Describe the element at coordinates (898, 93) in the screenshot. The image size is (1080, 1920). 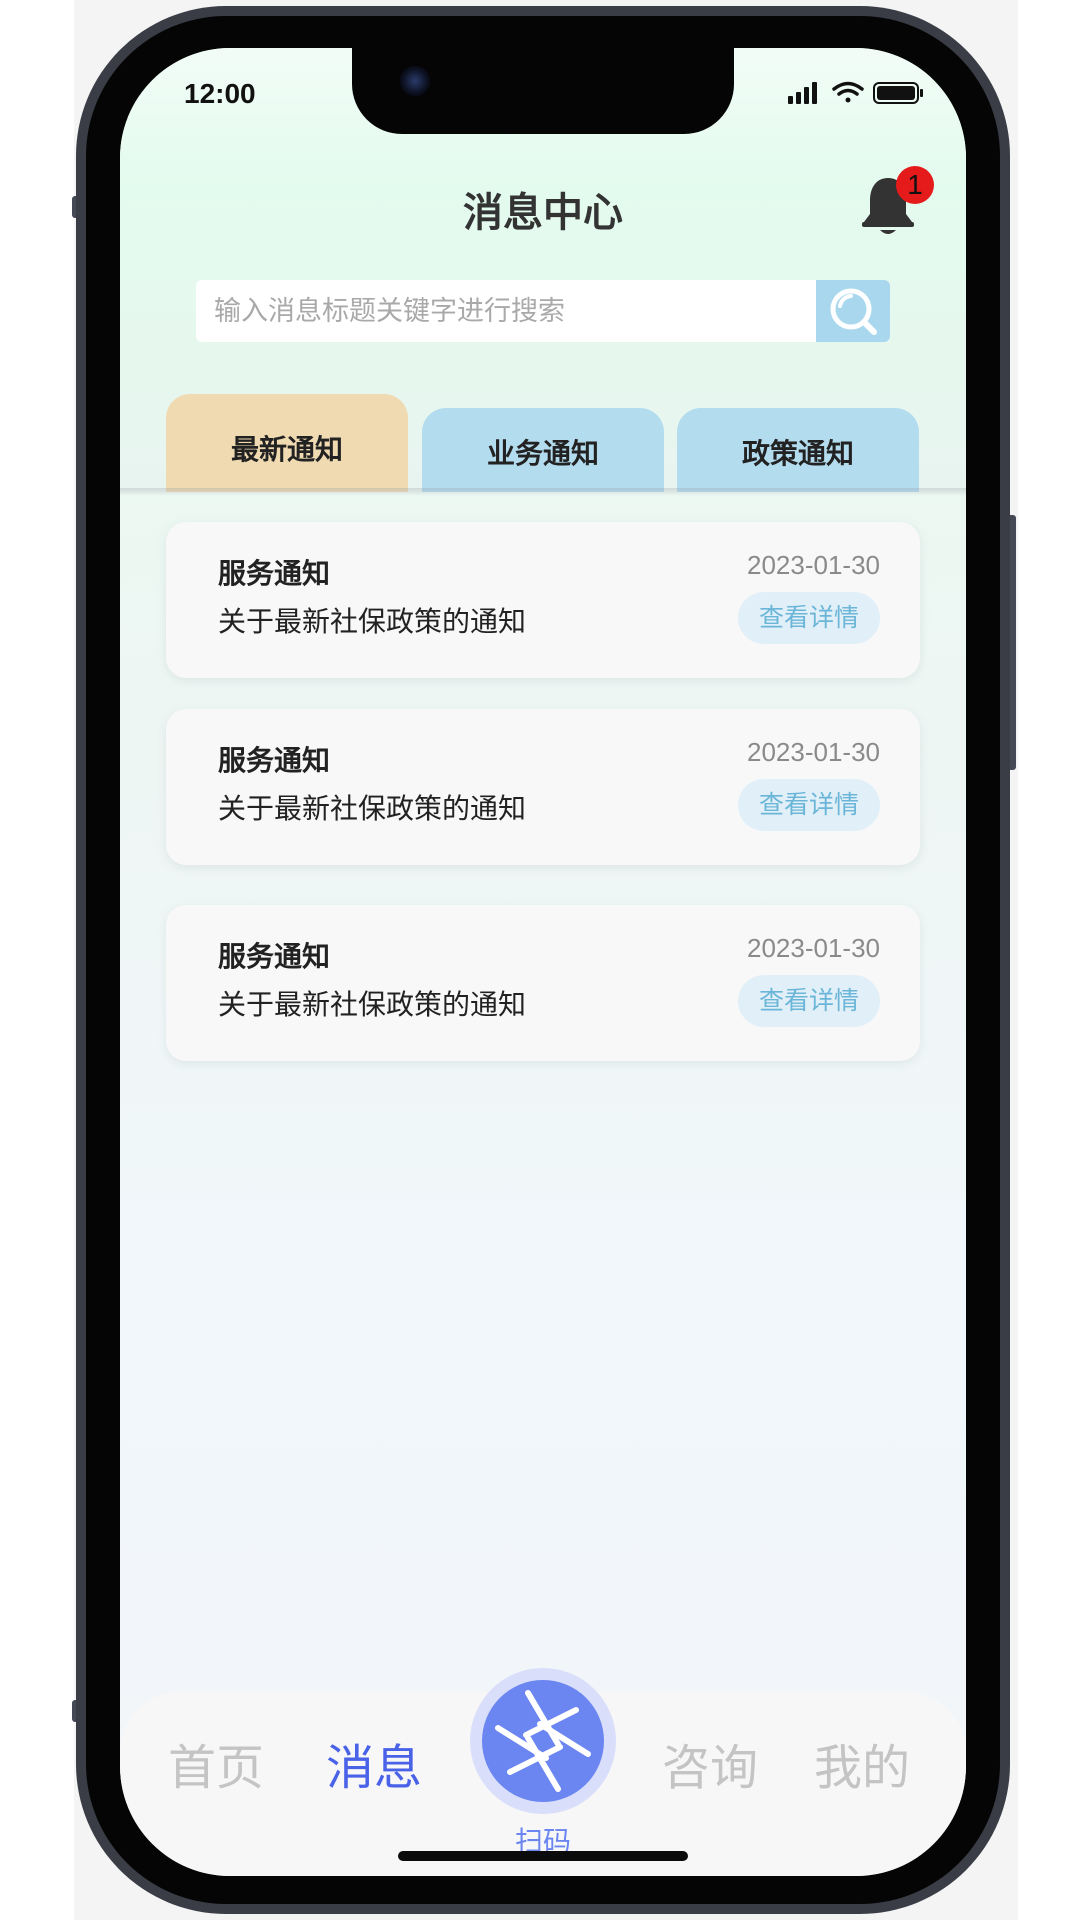
I see `battery-icon` at that location.